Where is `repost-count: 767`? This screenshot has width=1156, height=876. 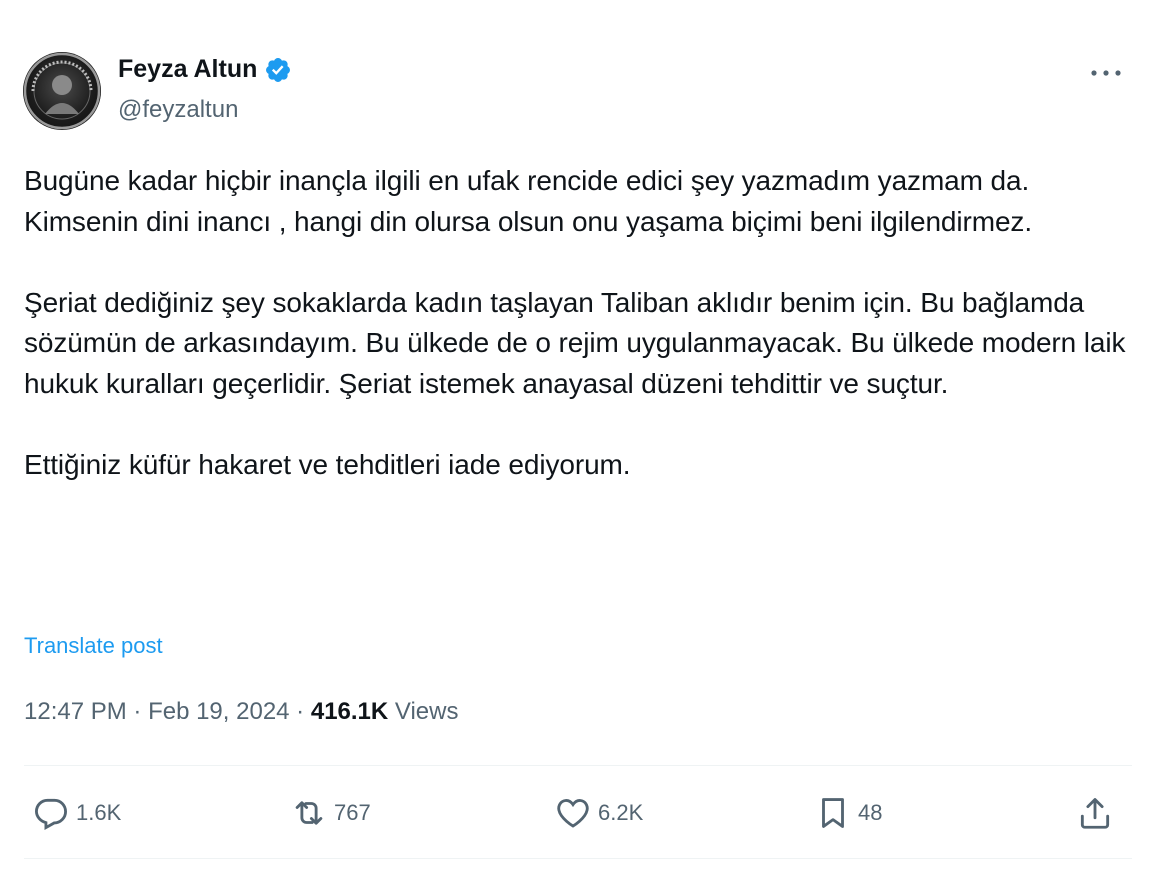 repost-count: 767 is located at coordinates (352, 812).